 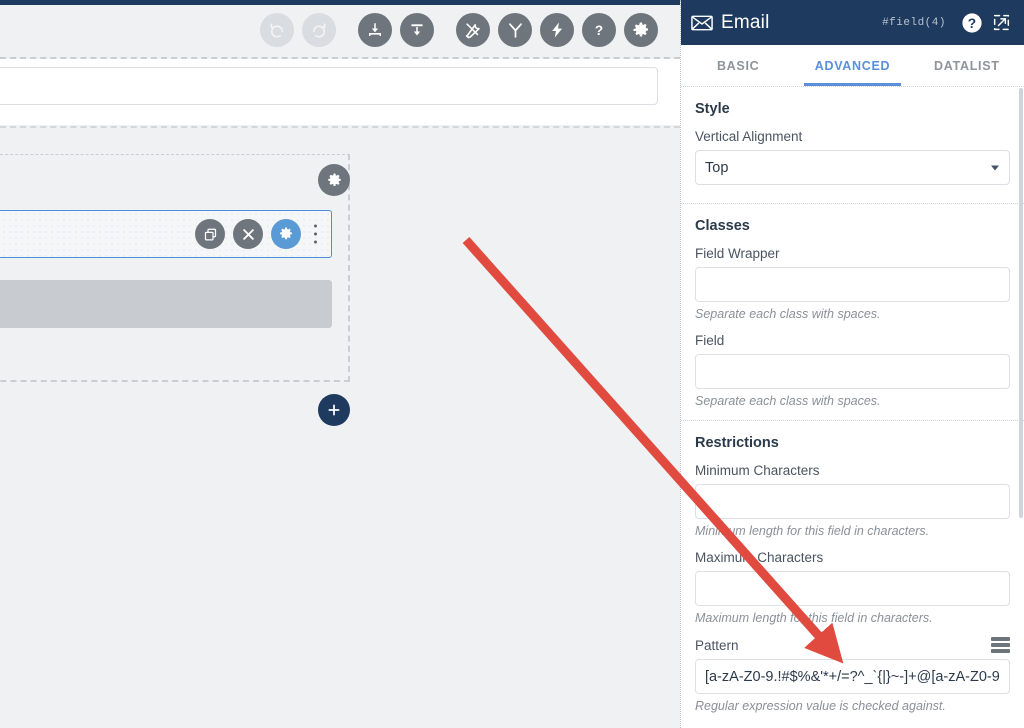 What do you see at coordinates (852, 588) in the screenshot?
I see `maximum-characters-input` at bounding box center [852, 588].